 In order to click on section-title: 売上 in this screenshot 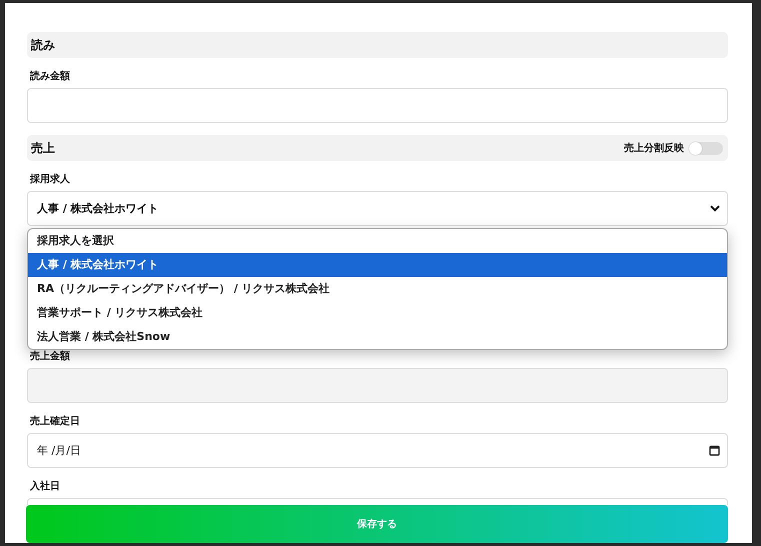, I will do `click(43, 148)`.